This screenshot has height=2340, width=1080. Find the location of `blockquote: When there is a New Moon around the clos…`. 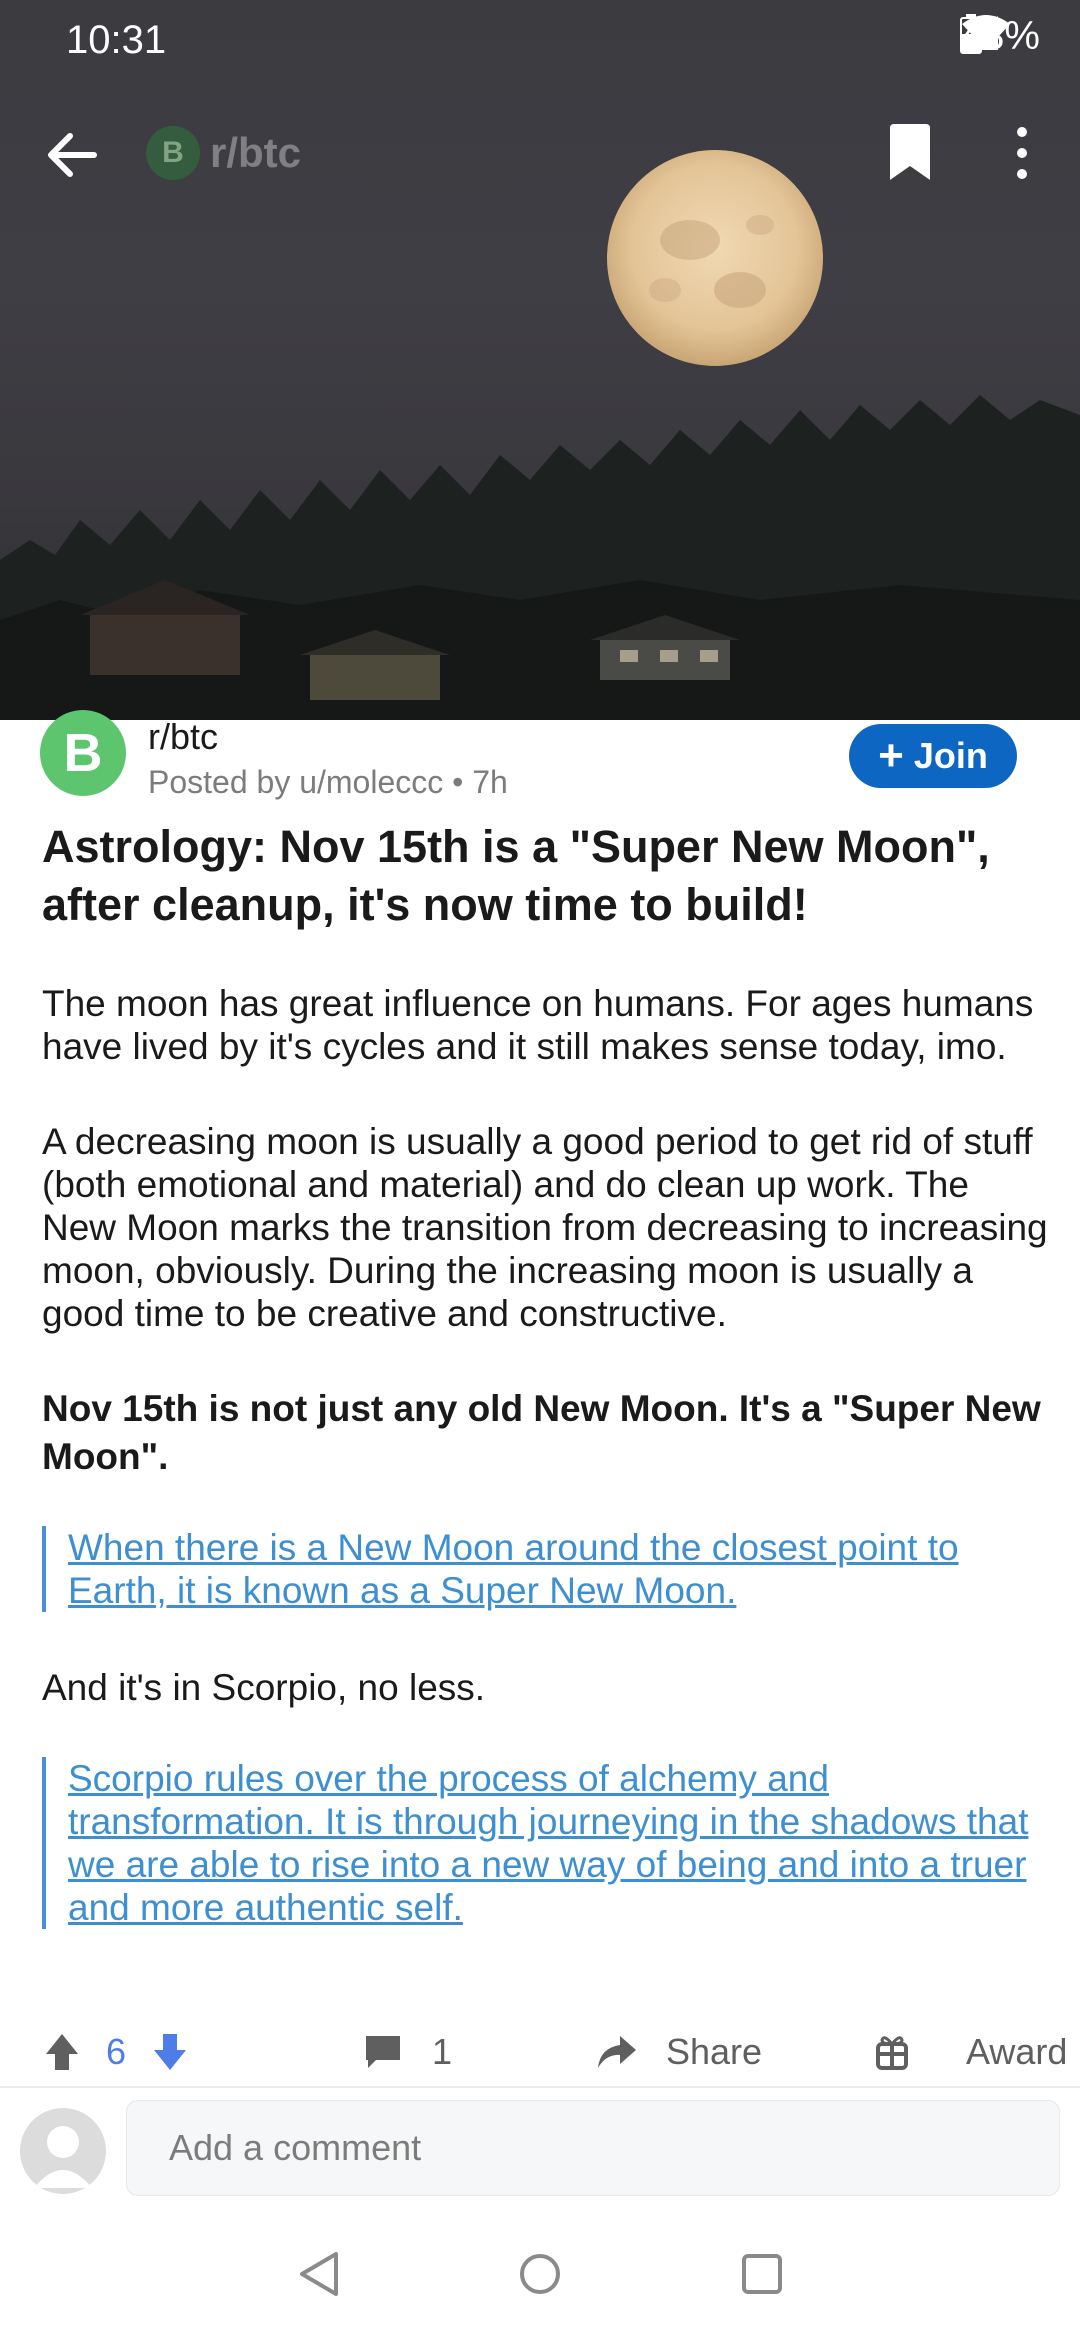

blockquote: When there is a New Moon around the clos… is located at coordinates (547, 1569).